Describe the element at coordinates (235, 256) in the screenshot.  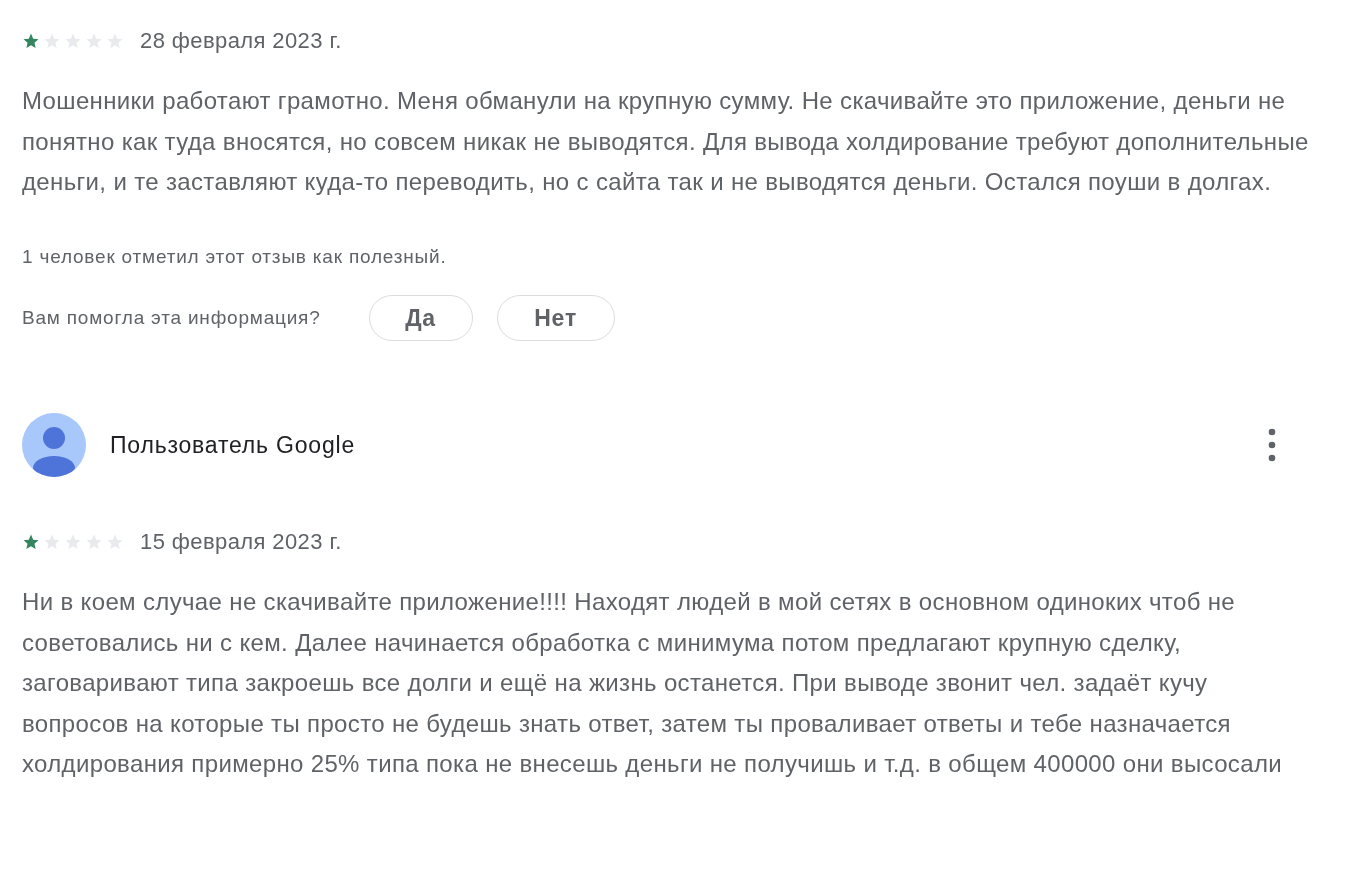
I see `helpful-count: 1 человек отметил этот отзыв как полезный.` at that location.